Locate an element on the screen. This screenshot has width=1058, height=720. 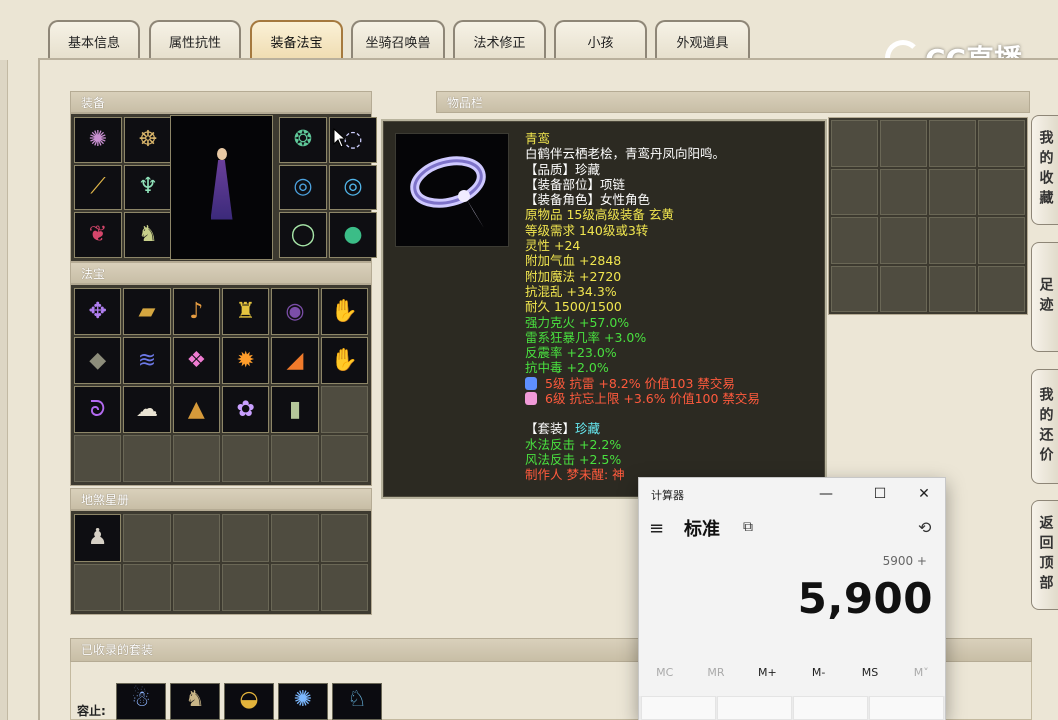
item-slot: ☸ is located at coordinates (148, 140).